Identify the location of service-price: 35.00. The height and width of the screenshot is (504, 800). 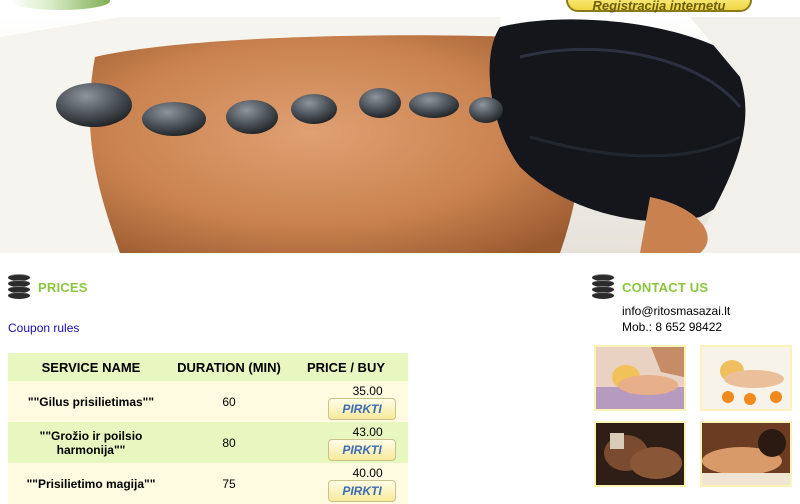
(367, 390).